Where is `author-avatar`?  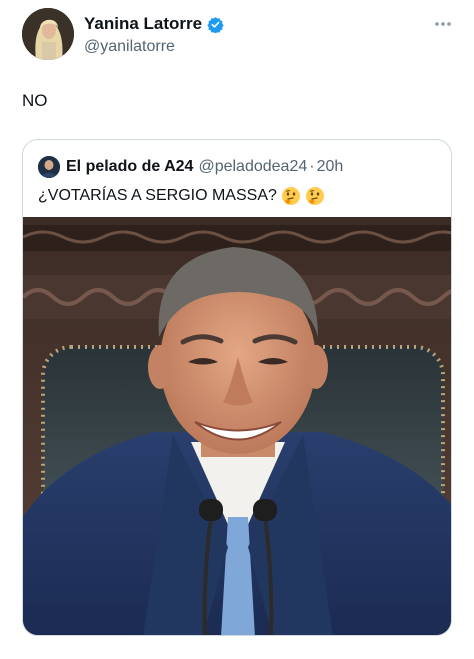
author-avatar is located at coordinates (48, 34).